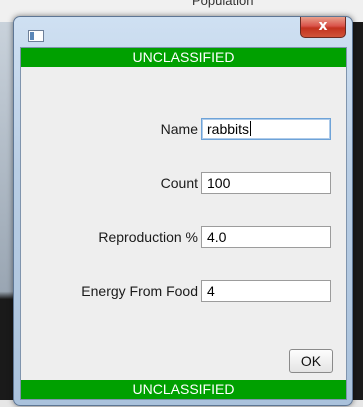 Image resolution: width=363 pixels, height=407 pixels. What do you see at coordinates (219, 183) in the screenshot?
I see `count-value: 100` at bounding box center [219, 183].